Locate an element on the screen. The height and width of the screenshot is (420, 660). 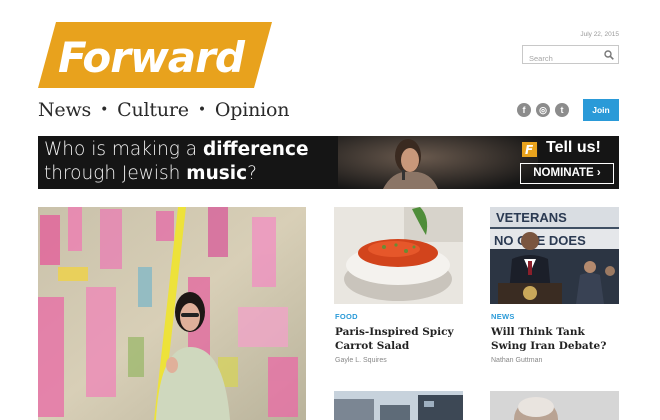
article-byline: Gayle L. Squires is located at coordinates (361, 360).